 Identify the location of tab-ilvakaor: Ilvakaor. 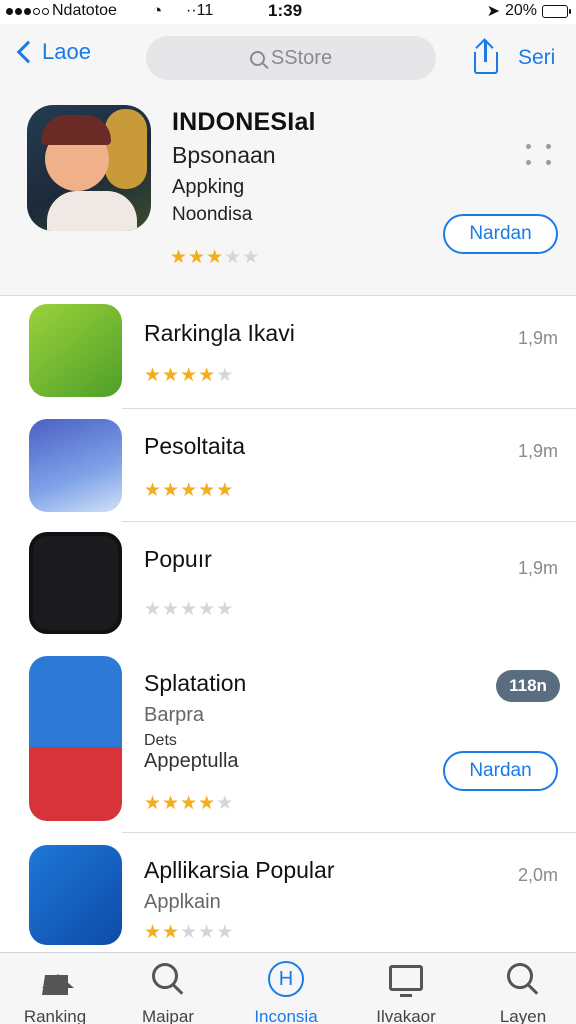
(406, 991).